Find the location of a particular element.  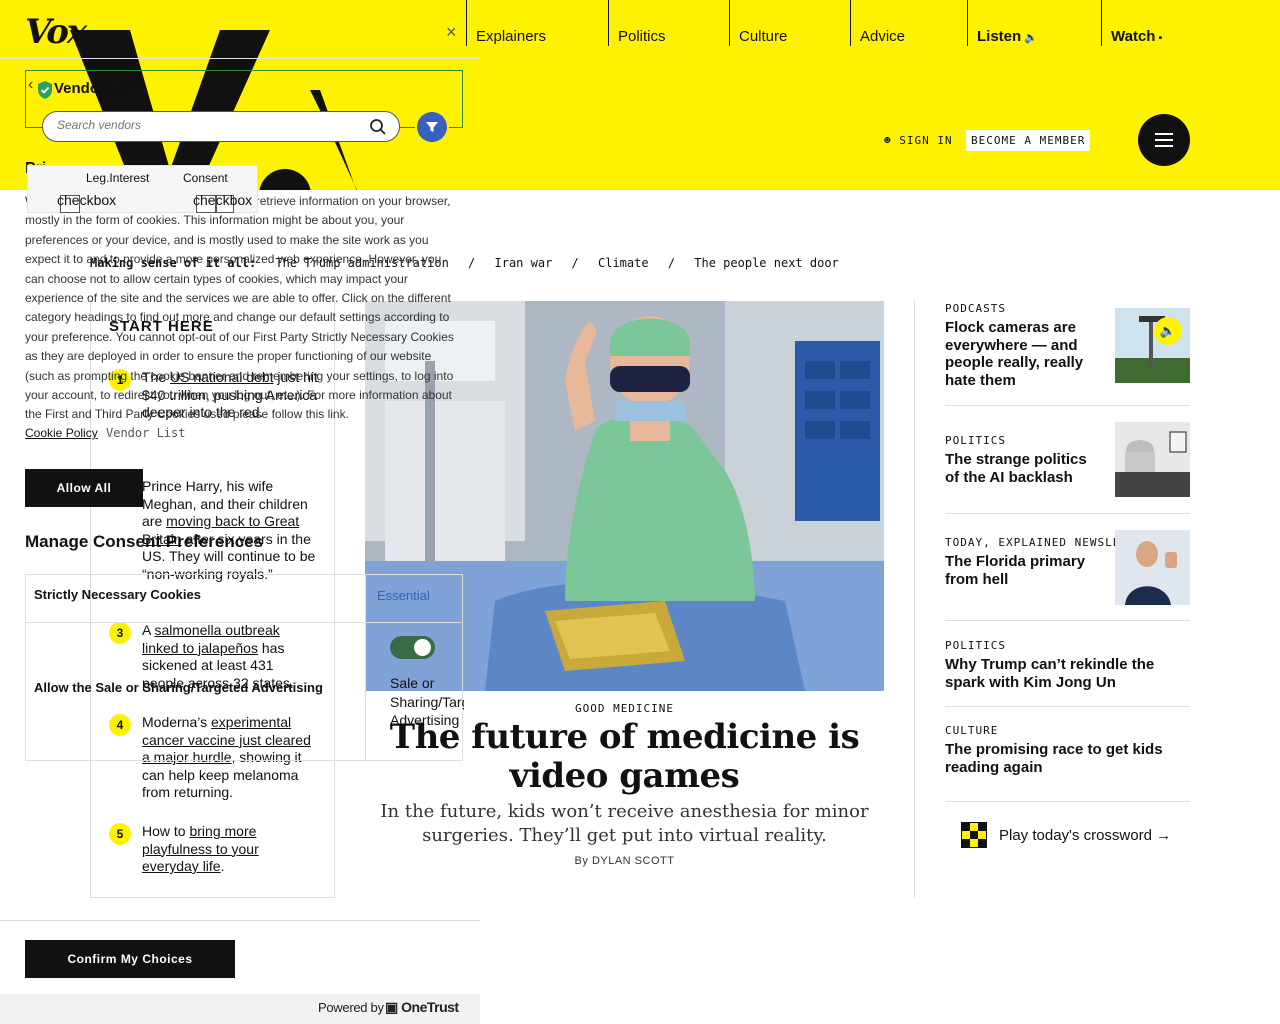

breadcrumb-neighbors: The people next door is located at coordinates (766, 263).